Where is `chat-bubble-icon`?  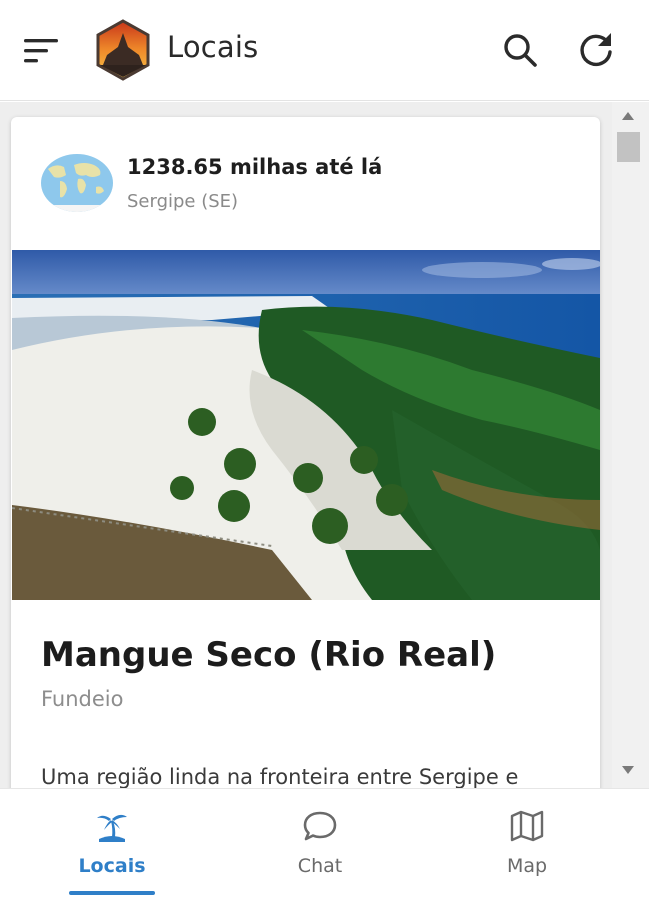
chat-bubble-icon is located at coordinates (320, 826).